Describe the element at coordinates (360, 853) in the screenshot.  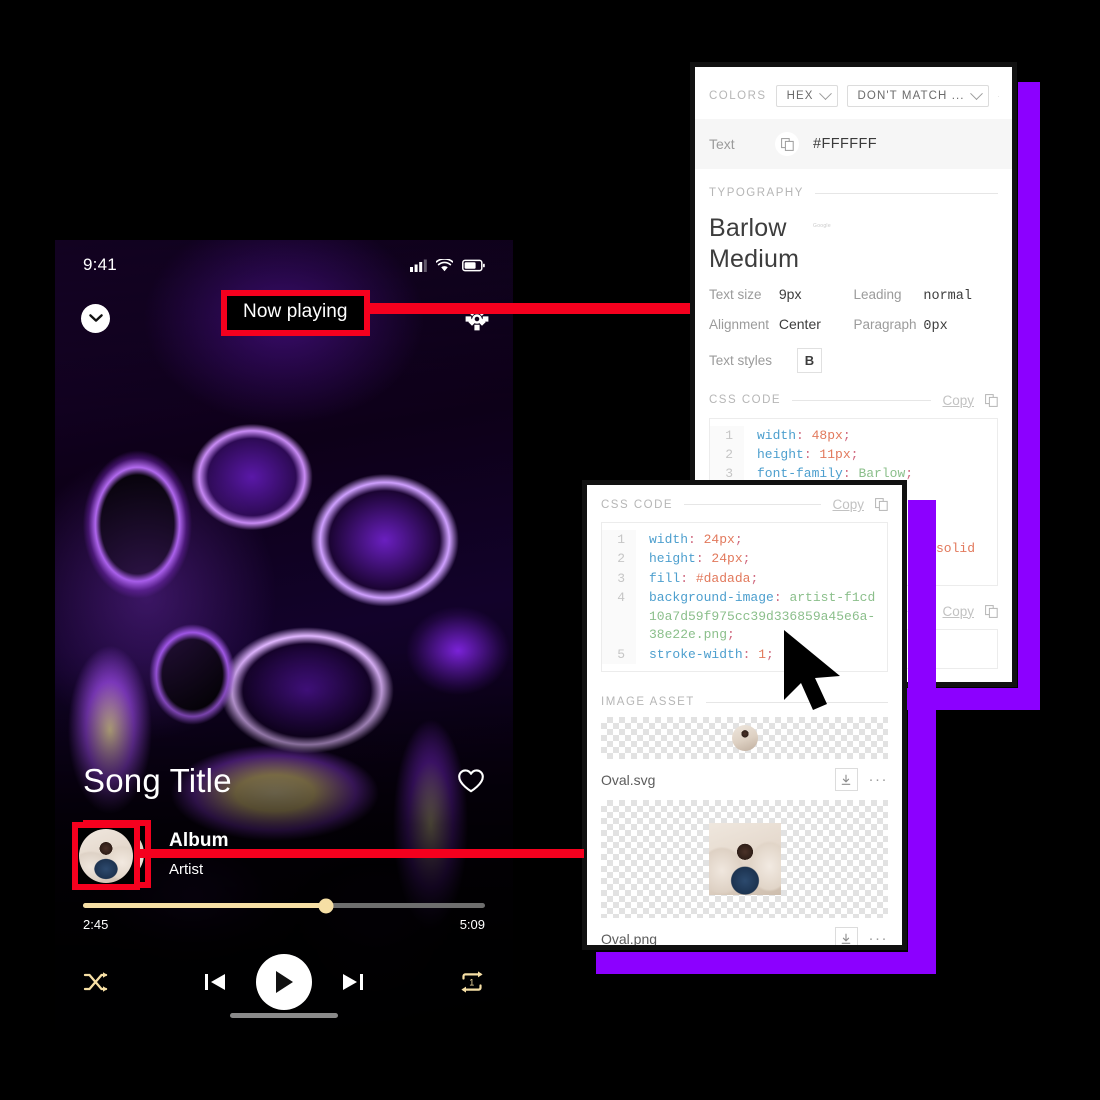
I see `annotation-line-avatar` at that location.